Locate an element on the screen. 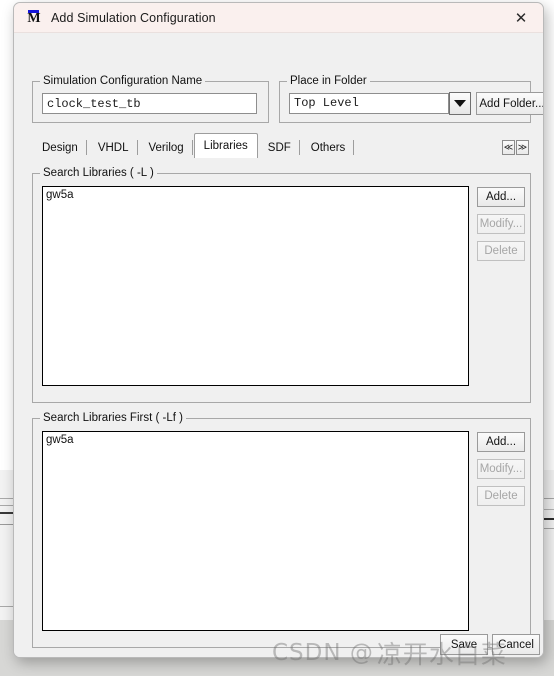 This screenshot has height=676, width=554. tab-scroll-controls: ≪ ≫ is located at coordinates (515, 147).